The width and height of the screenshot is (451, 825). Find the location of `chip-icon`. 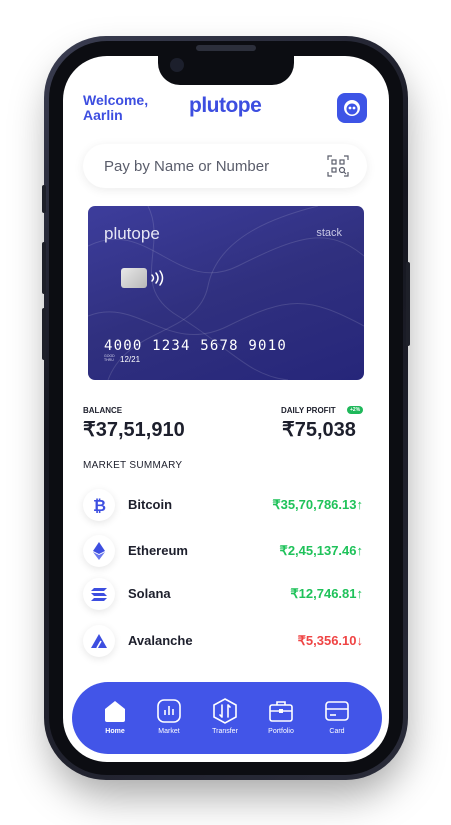

chip-icon is located at coordinates (134, 278).